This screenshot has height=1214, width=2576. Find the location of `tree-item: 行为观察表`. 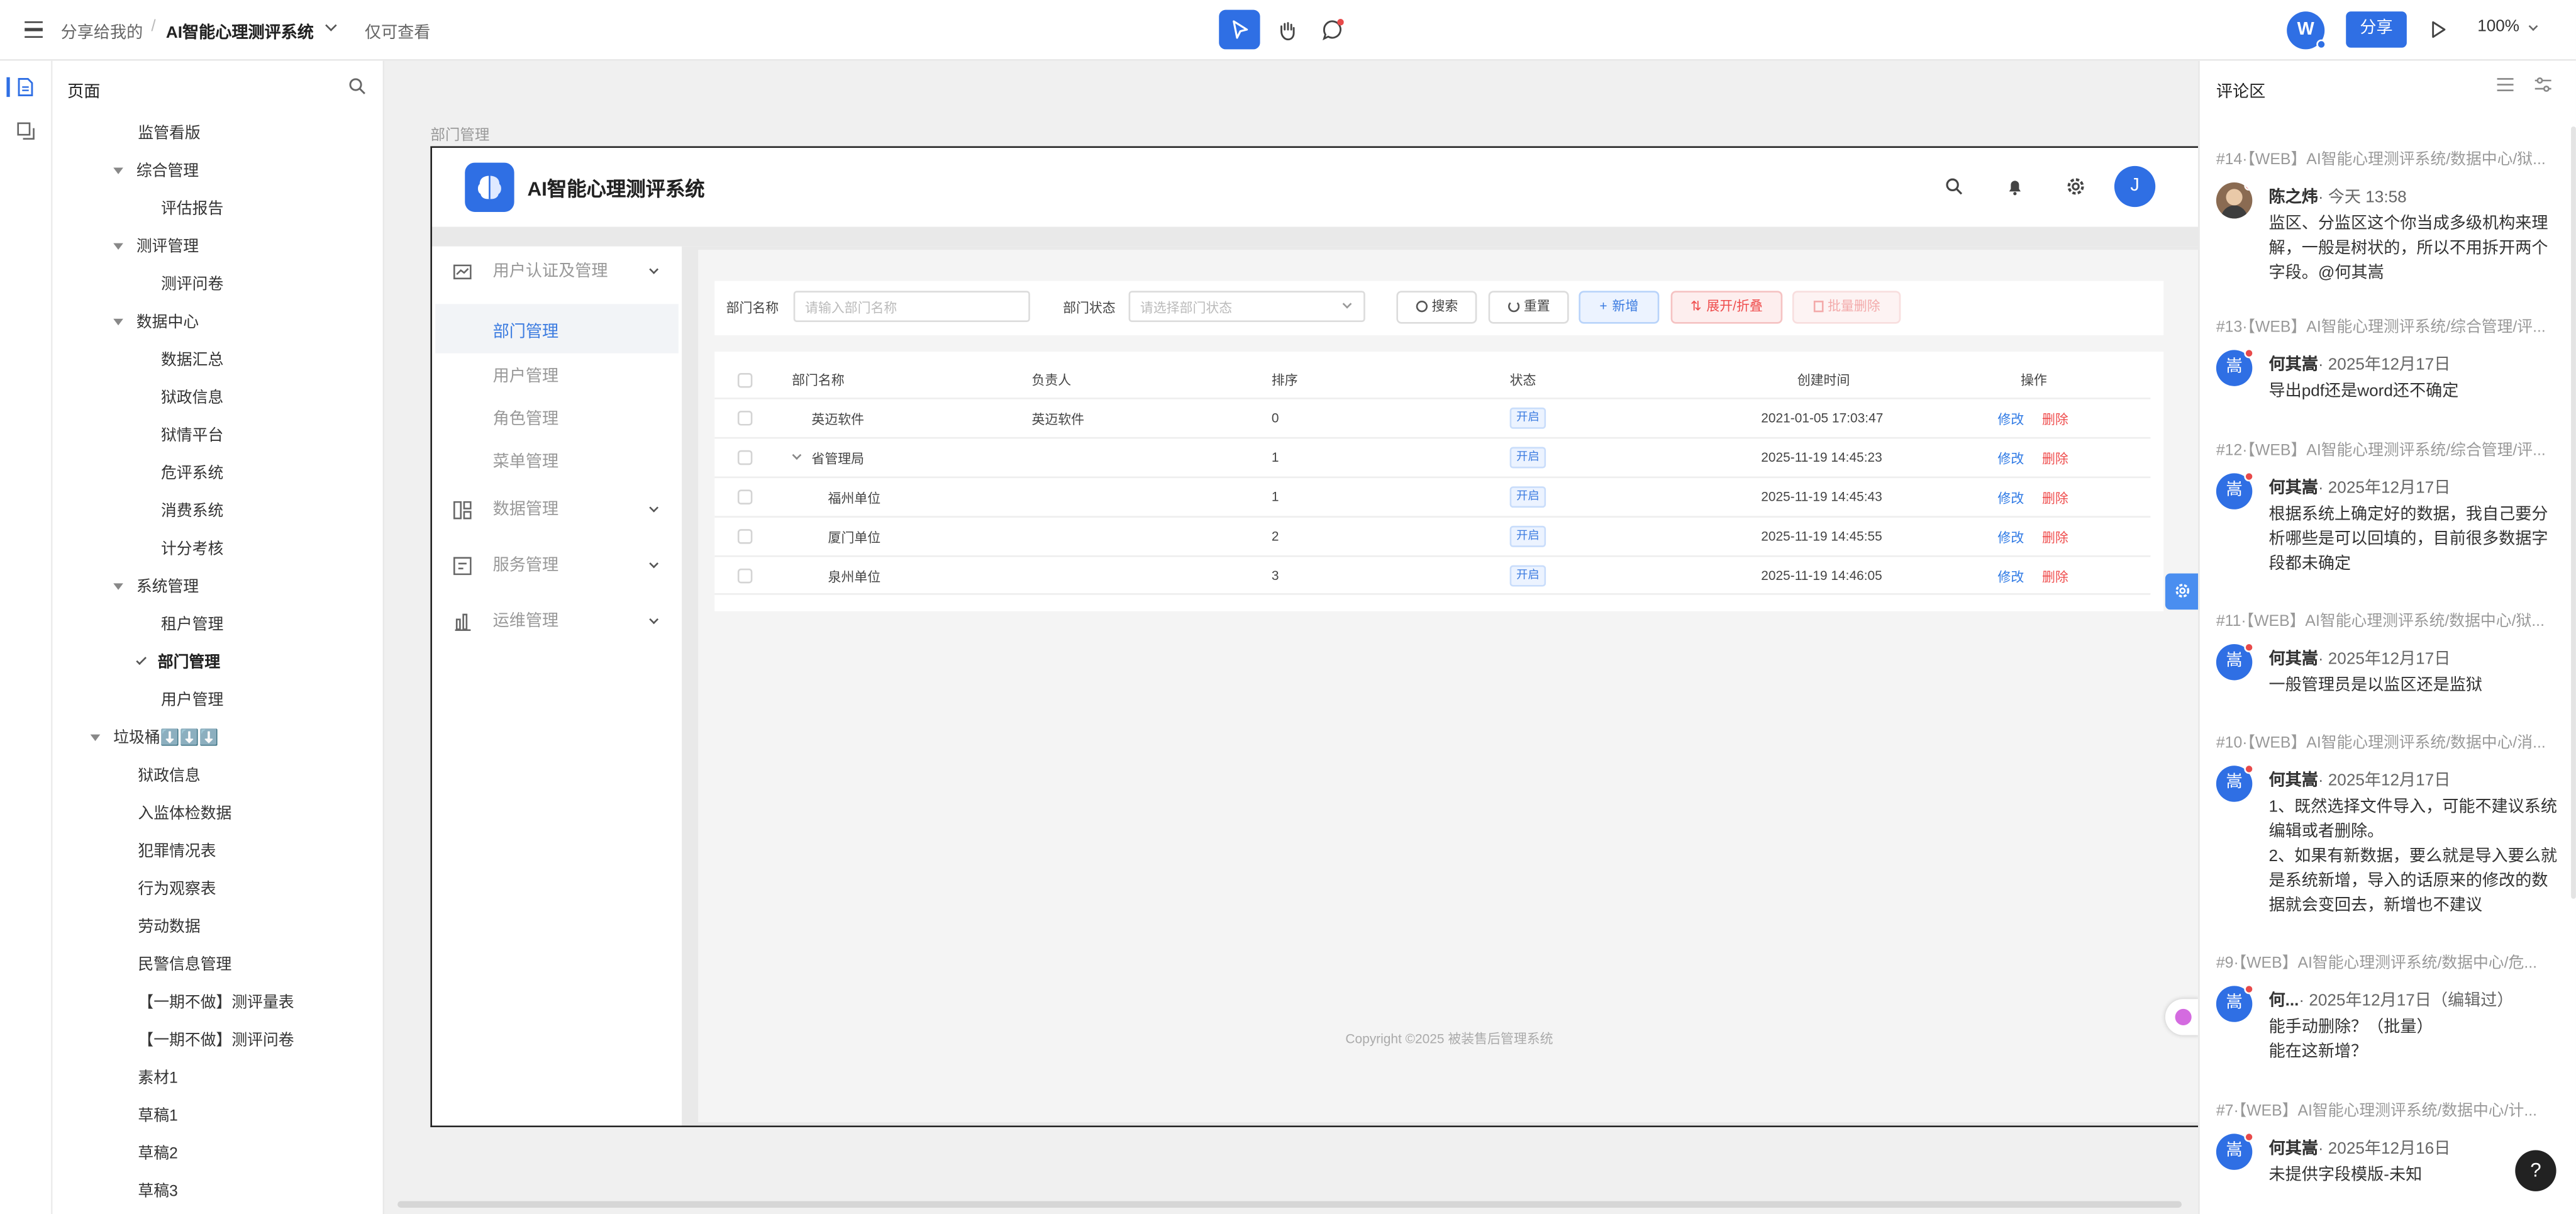

tree-item: 行为观察表 is located at coordinates (177, 890).